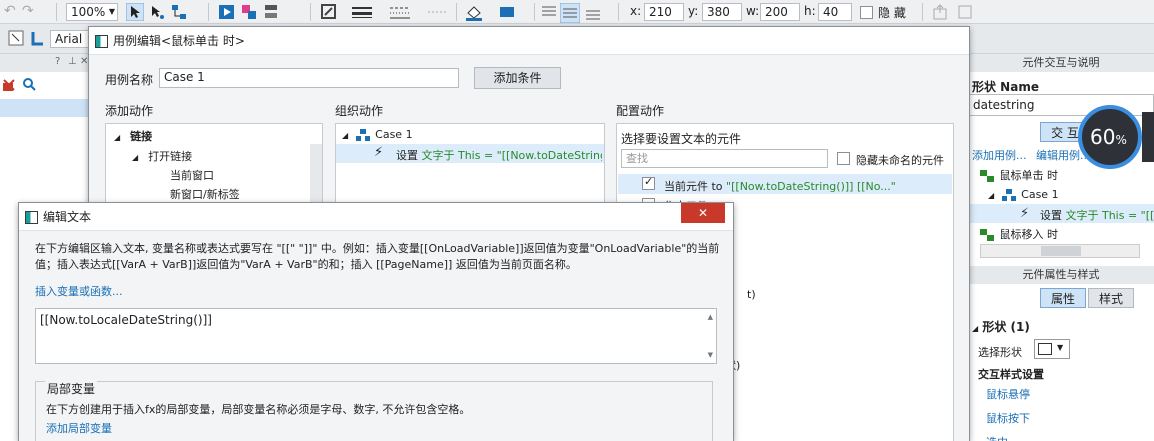 The image size is (1154, 441). What do you see at coordinates (693, 186) in the screenshot?
I see `current-widget-prefix: 当前元件 to` at bounding box center [693, 186].